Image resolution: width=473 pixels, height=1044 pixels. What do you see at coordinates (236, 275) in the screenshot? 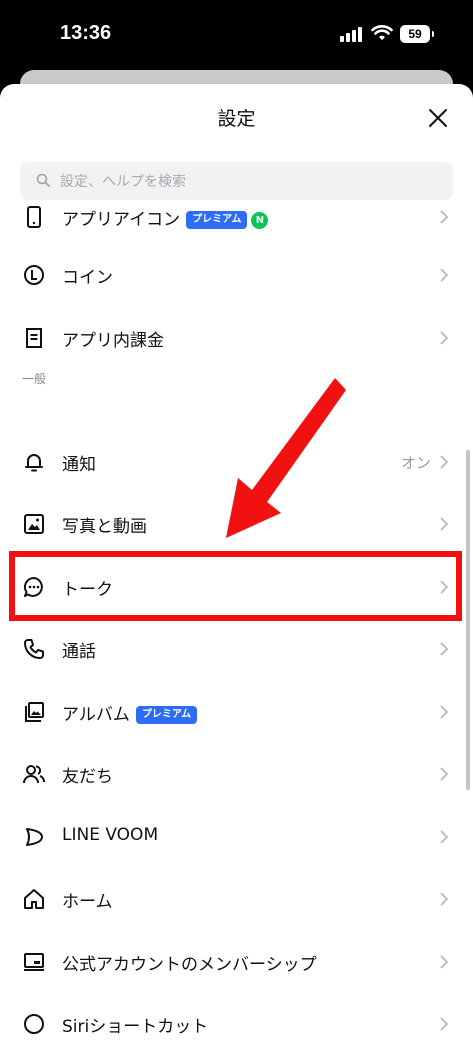
I see `row-coin: コイン` at bounding box center [236, 275].